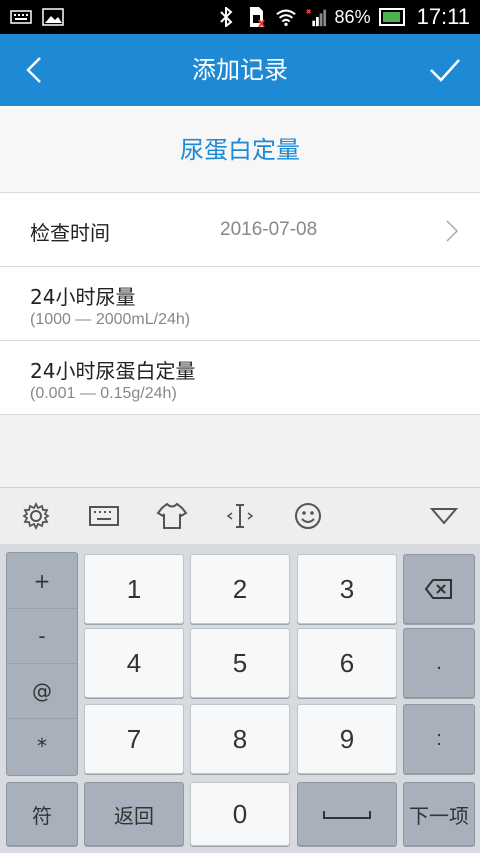 This screenshot has height=853, width=480. What do you see at coordinates (352, 16) in the screenshot?
I see `battery-percentage: 86%` at bounding box center [352, 16].